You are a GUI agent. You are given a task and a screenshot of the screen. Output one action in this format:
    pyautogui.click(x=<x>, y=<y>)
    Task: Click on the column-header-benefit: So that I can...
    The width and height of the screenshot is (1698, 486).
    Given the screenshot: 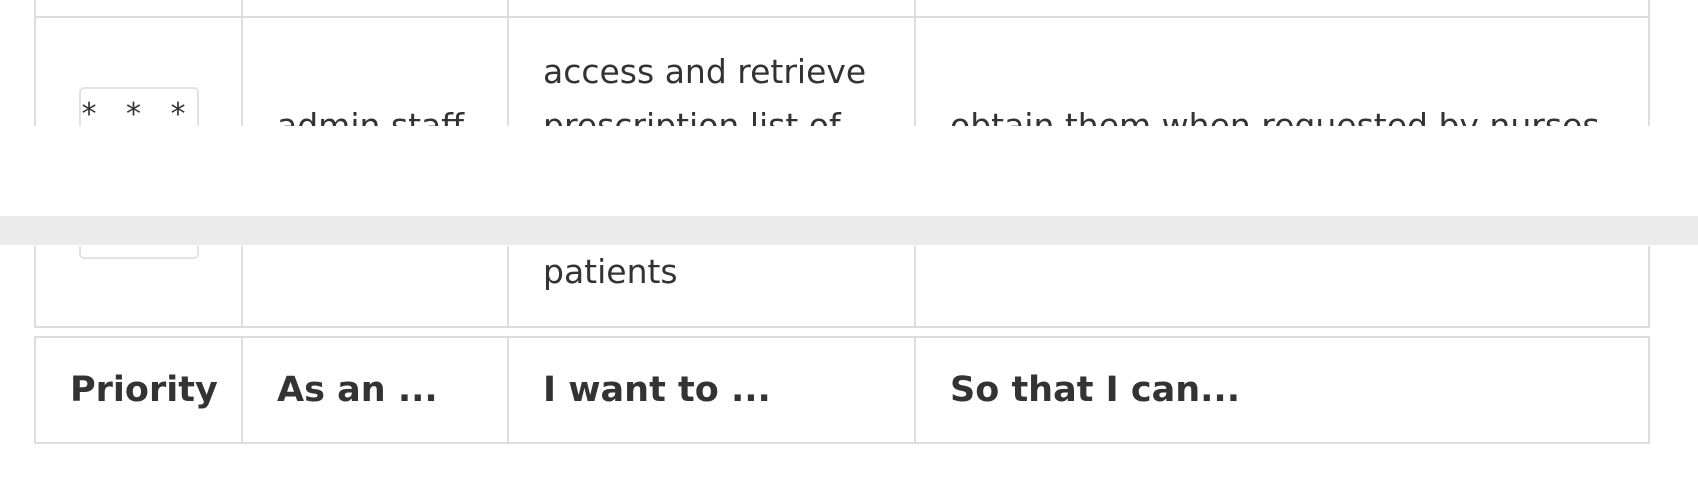 What is the action you would take?
    pyautogui.click(x=1282, y=390)
    